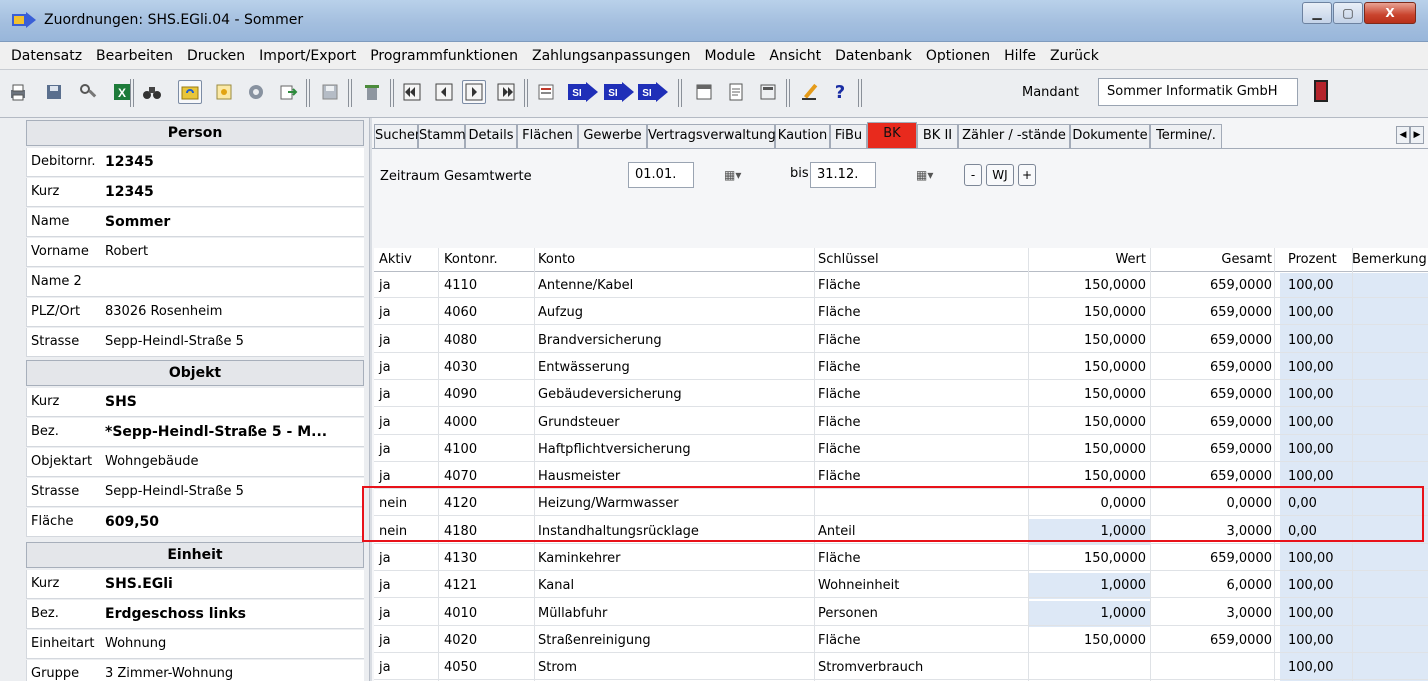  Describe the element at coordinates (1130, 259) in the screenshot. I see `col-wert: Wert` at that location.